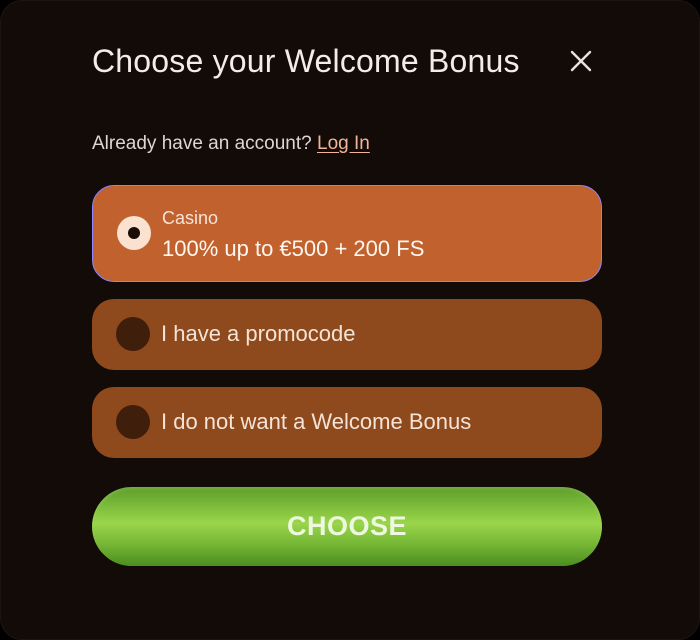 The width and height of the screenshot is (700, 640). What do you see at coordinates (134, 233) in the screenshot?
I see `radio-selected` at bounding box center [134, 233].